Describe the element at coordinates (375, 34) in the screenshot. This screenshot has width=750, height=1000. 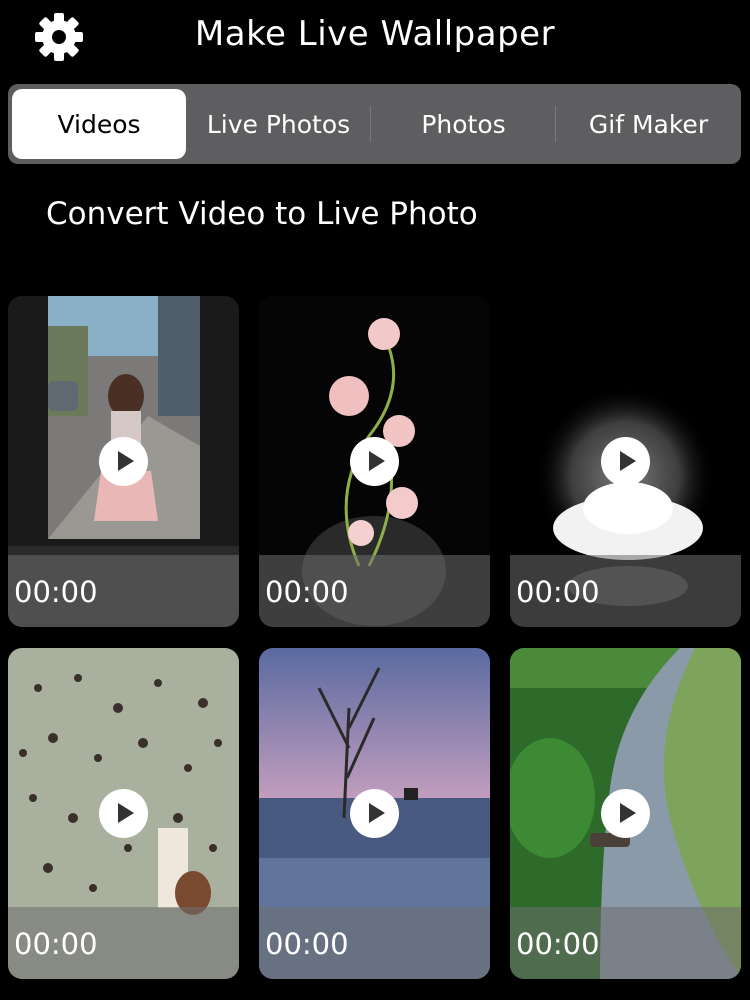
I see `page-title: Make Live Wallpaper` at that location.